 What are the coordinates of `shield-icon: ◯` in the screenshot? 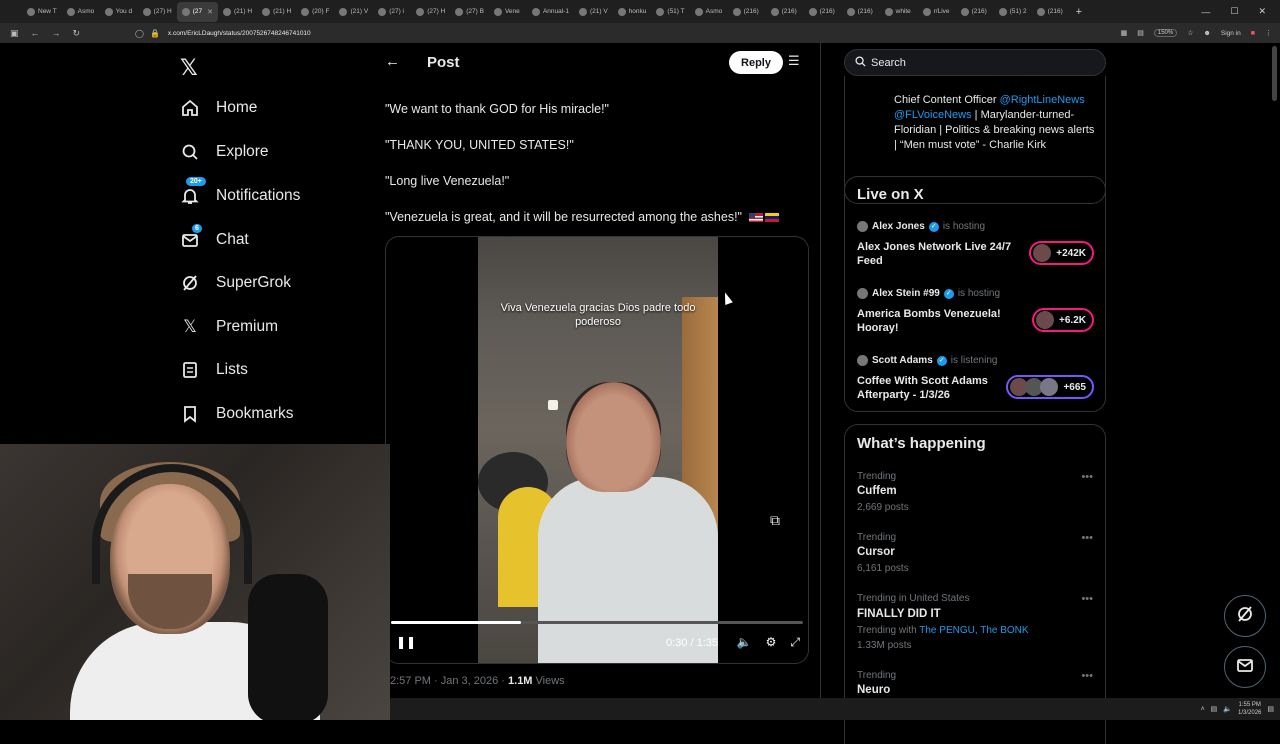 It's located at (139, 33).